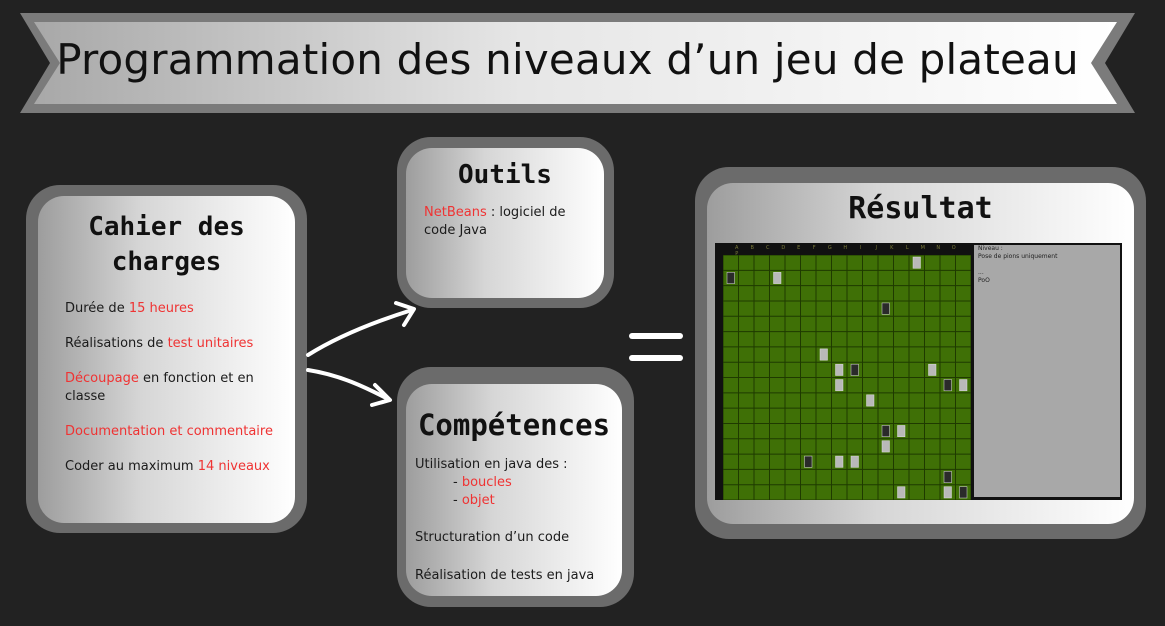 The width and height of the screenshot is (1165, 626). I want to click on outils-highlight: NetBeans, so click(455, 212).